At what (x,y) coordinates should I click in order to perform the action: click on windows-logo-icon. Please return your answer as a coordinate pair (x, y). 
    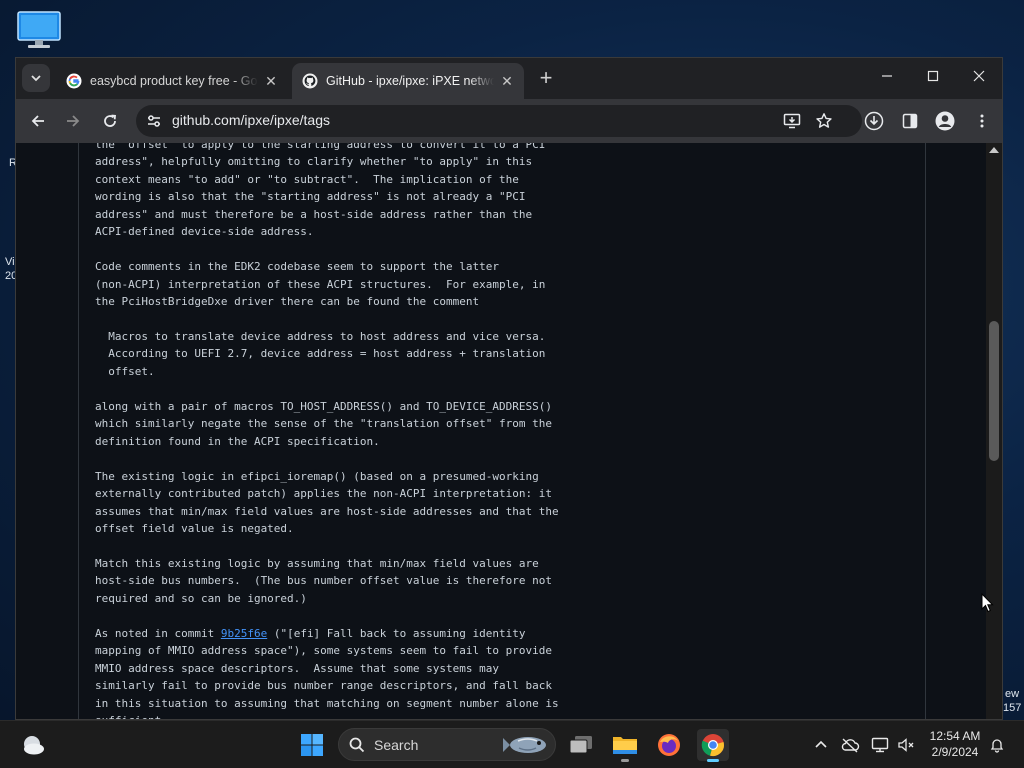
    Looking at the image, I should click on (312, 745).